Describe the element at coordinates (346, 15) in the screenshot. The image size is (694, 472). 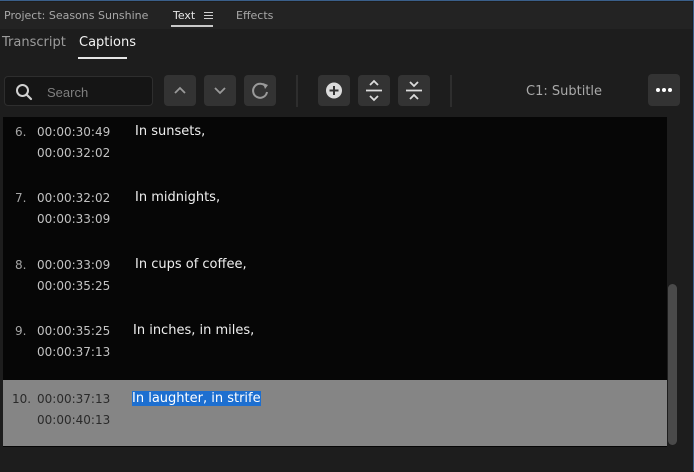
I see `panel-tab-bar: Project: Seasons Sunshine Text Effects` at that location.